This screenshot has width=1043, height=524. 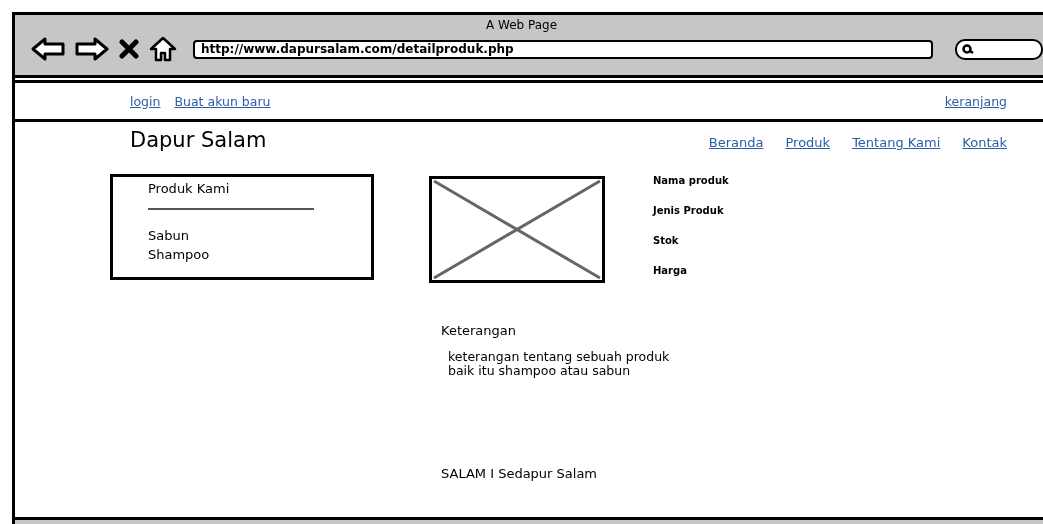 I want to click on forward-icon, so click(x=92, y=49).